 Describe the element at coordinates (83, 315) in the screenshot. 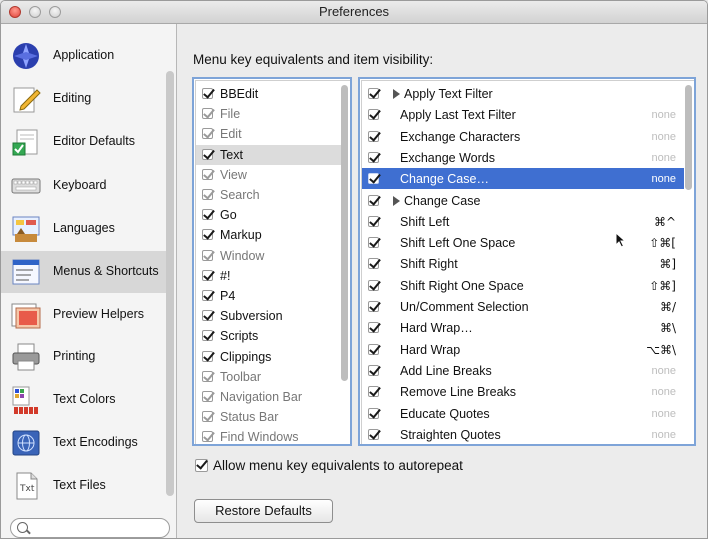

I see `sidebar-item-preview-helpers: Preview Helpers` at that location.